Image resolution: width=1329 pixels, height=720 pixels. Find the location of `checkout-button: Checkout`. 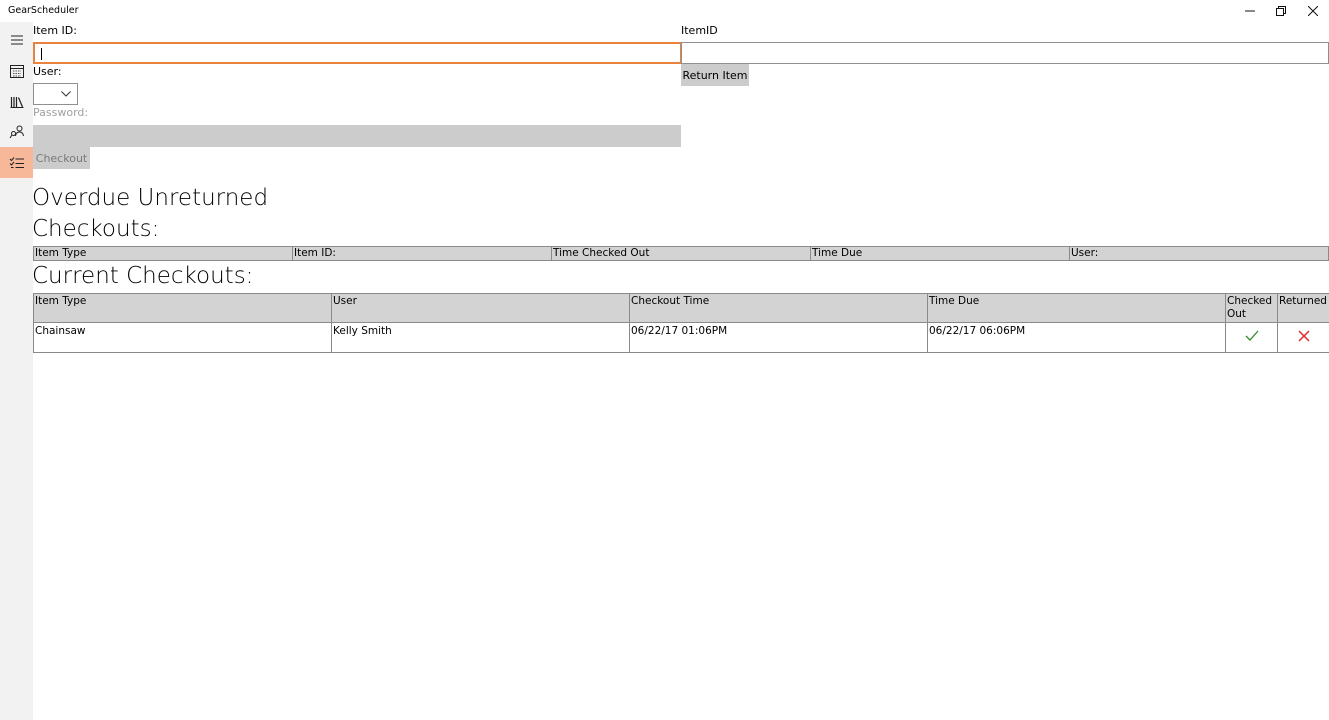

checkout-button: Checkout is located at coordinates (61, 158).